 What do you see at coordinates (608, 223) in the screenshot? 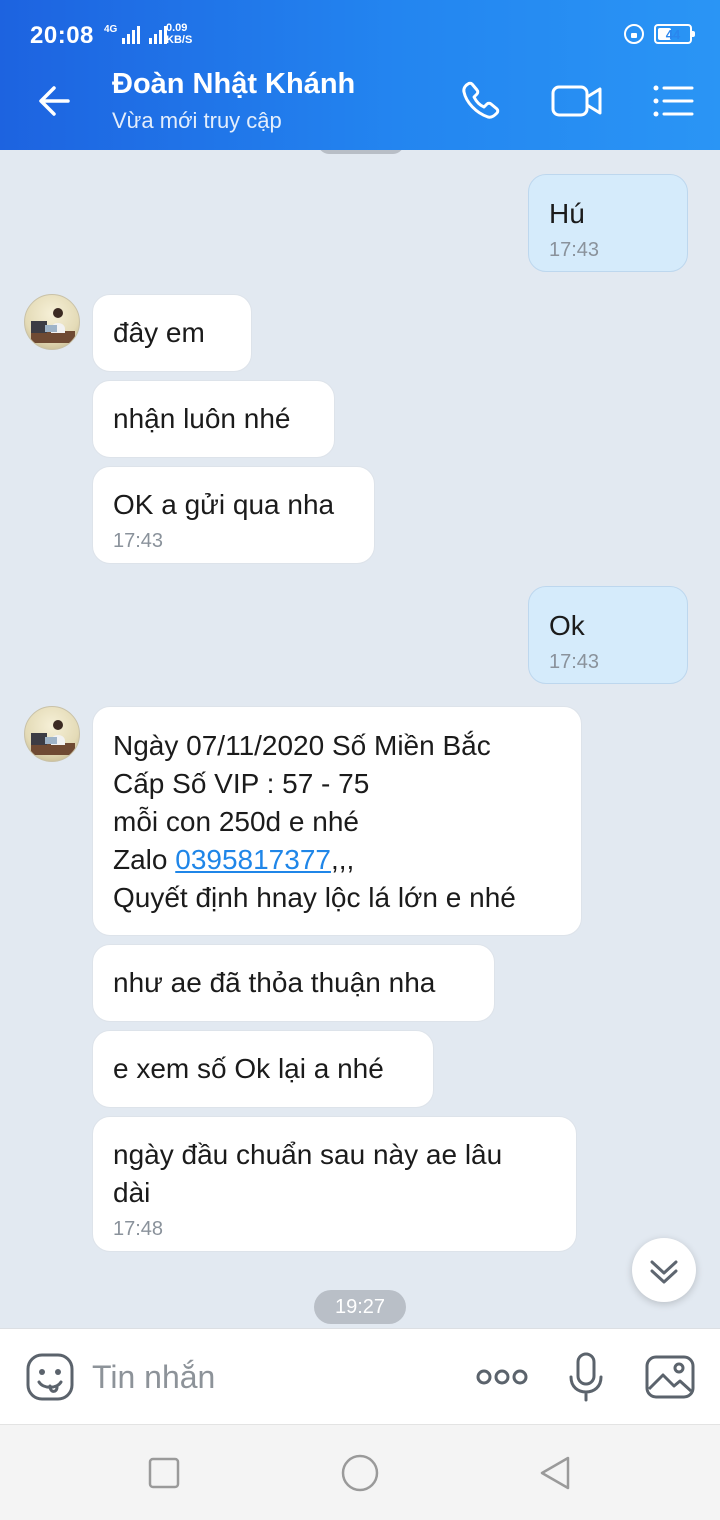
I see `message-bubble-outgoing: Hú 17:43` at bounding box center [608, 223].